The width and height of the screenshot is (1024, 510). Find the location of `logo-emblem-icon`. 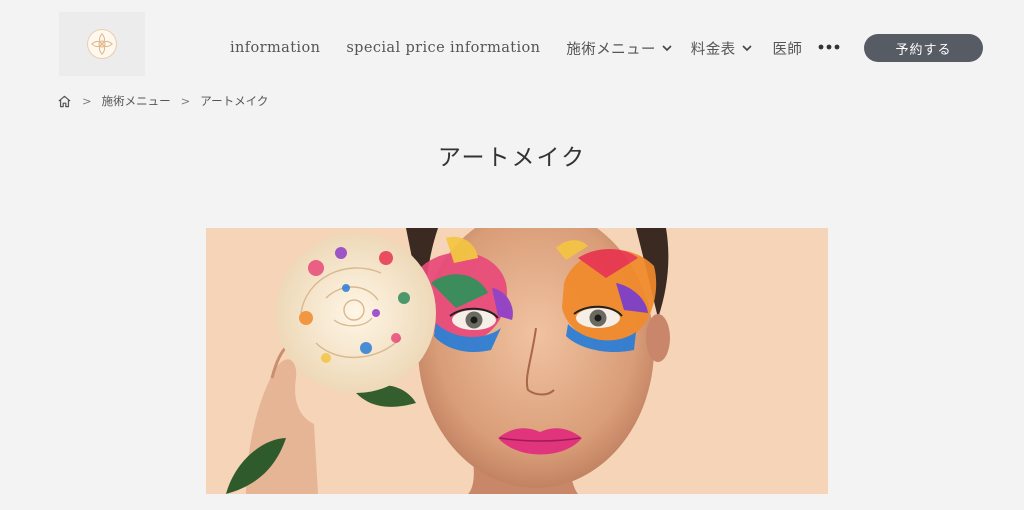

logo-emblem-icon is located at coordinates (102, 44).